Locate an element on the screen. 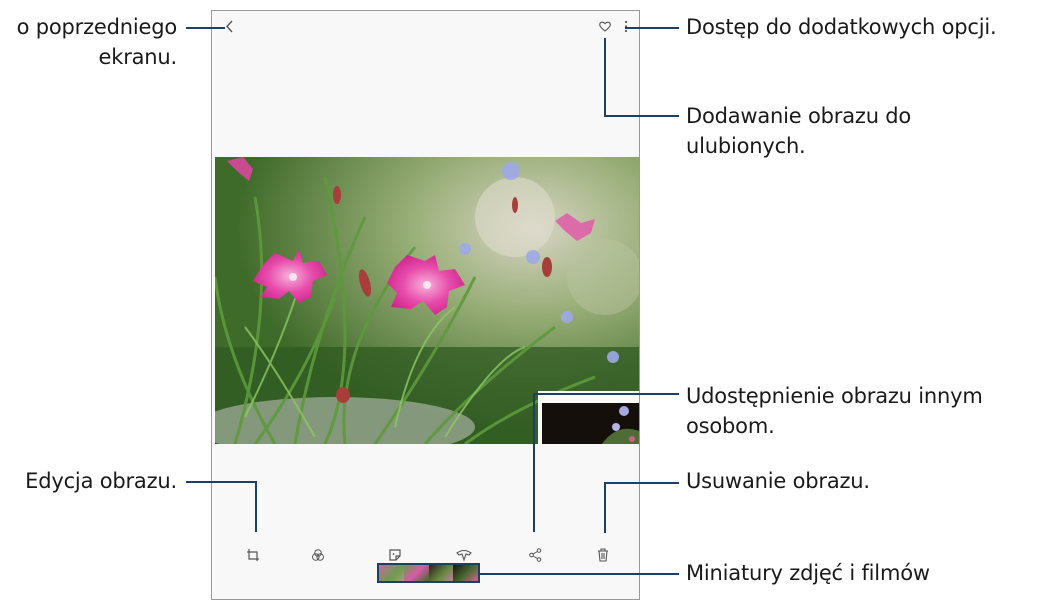 The height and width of the screenshot is (600, 1037). callout-line-more is located at coordinates (652, 28).